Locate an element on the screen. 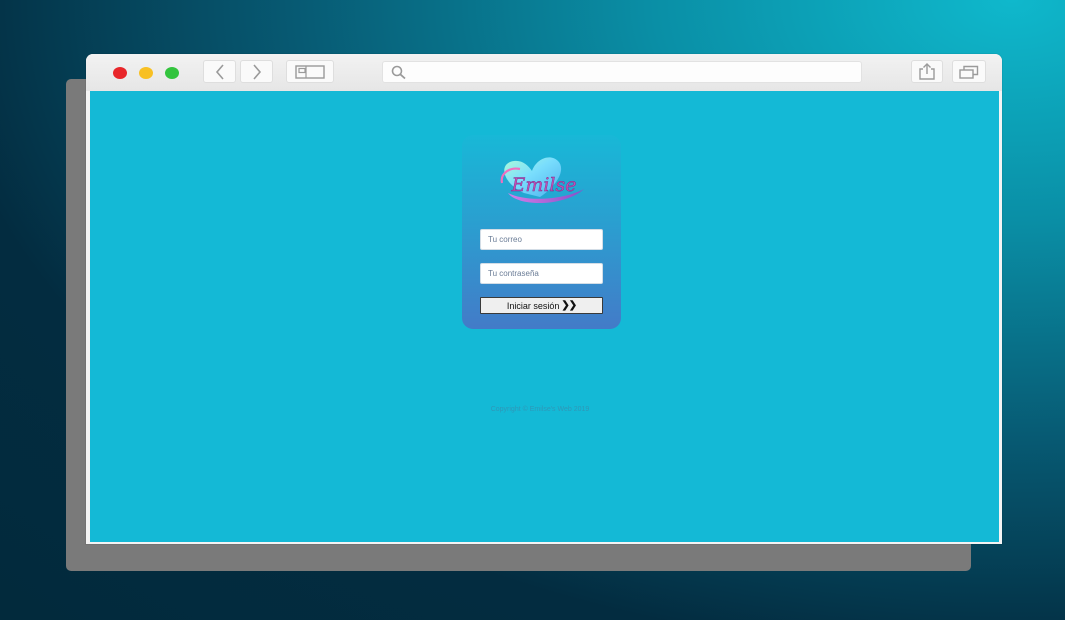 Image resolution: width=1065 pixels, height=620 pixels. password-field is located at coordinates (541, 273).